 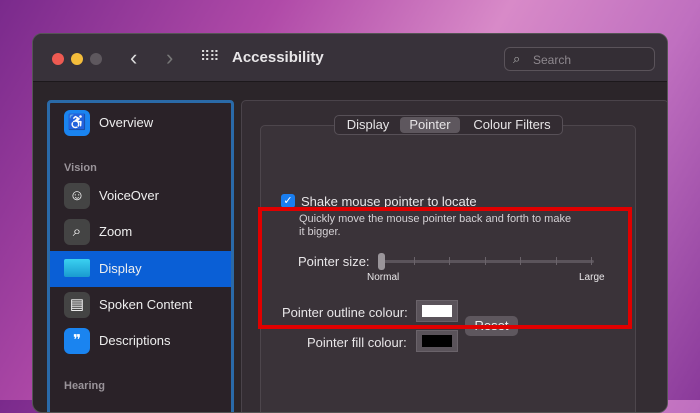 I want to click on zoom-button, so click(x=96, y=59).